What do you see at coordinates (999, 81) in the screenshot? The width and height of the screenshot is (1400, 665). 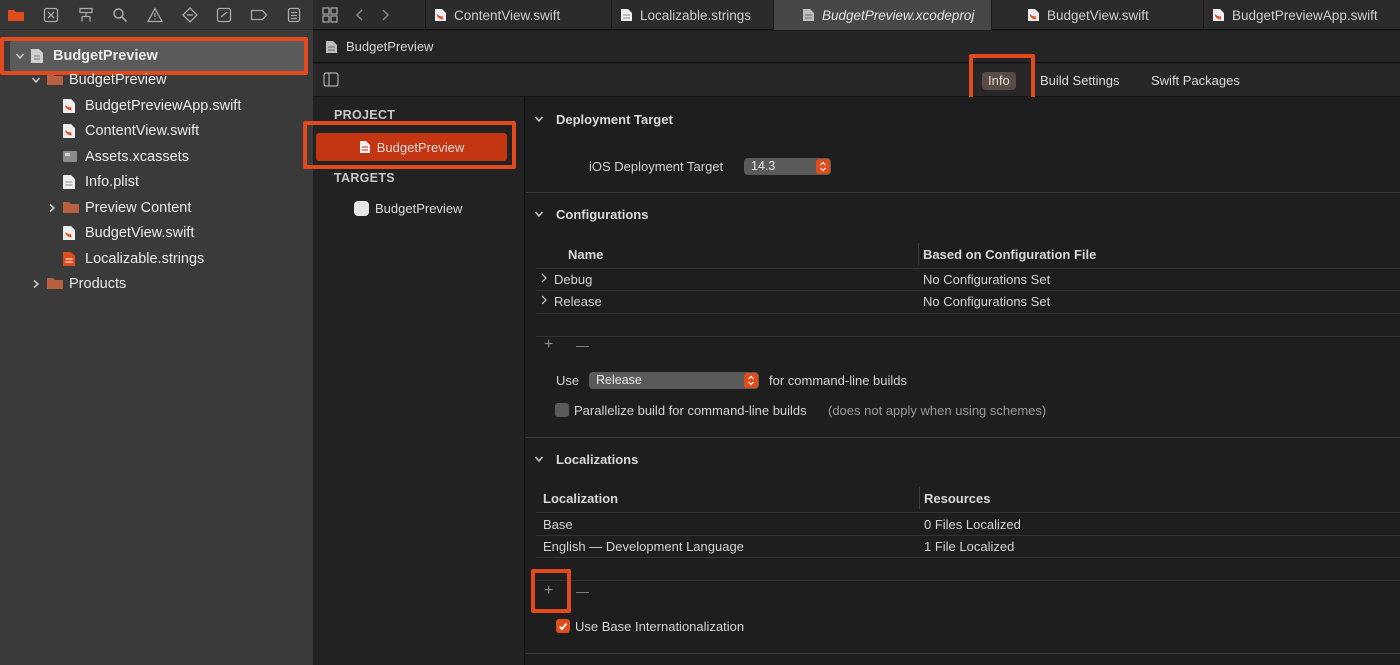 I see `tab-info: Info` at bounding box center [999, 81].